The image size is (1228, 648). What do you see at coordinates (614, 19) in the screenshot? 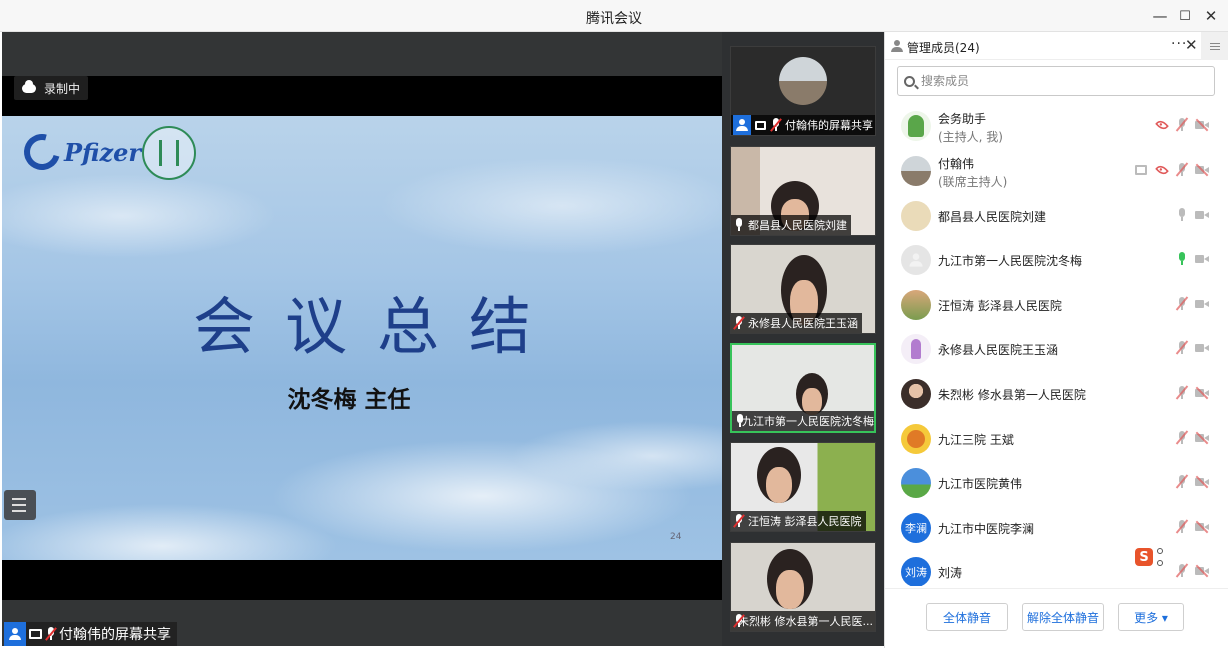
I see `window-title: 腾讯会议` at bounding box center [614, 19].